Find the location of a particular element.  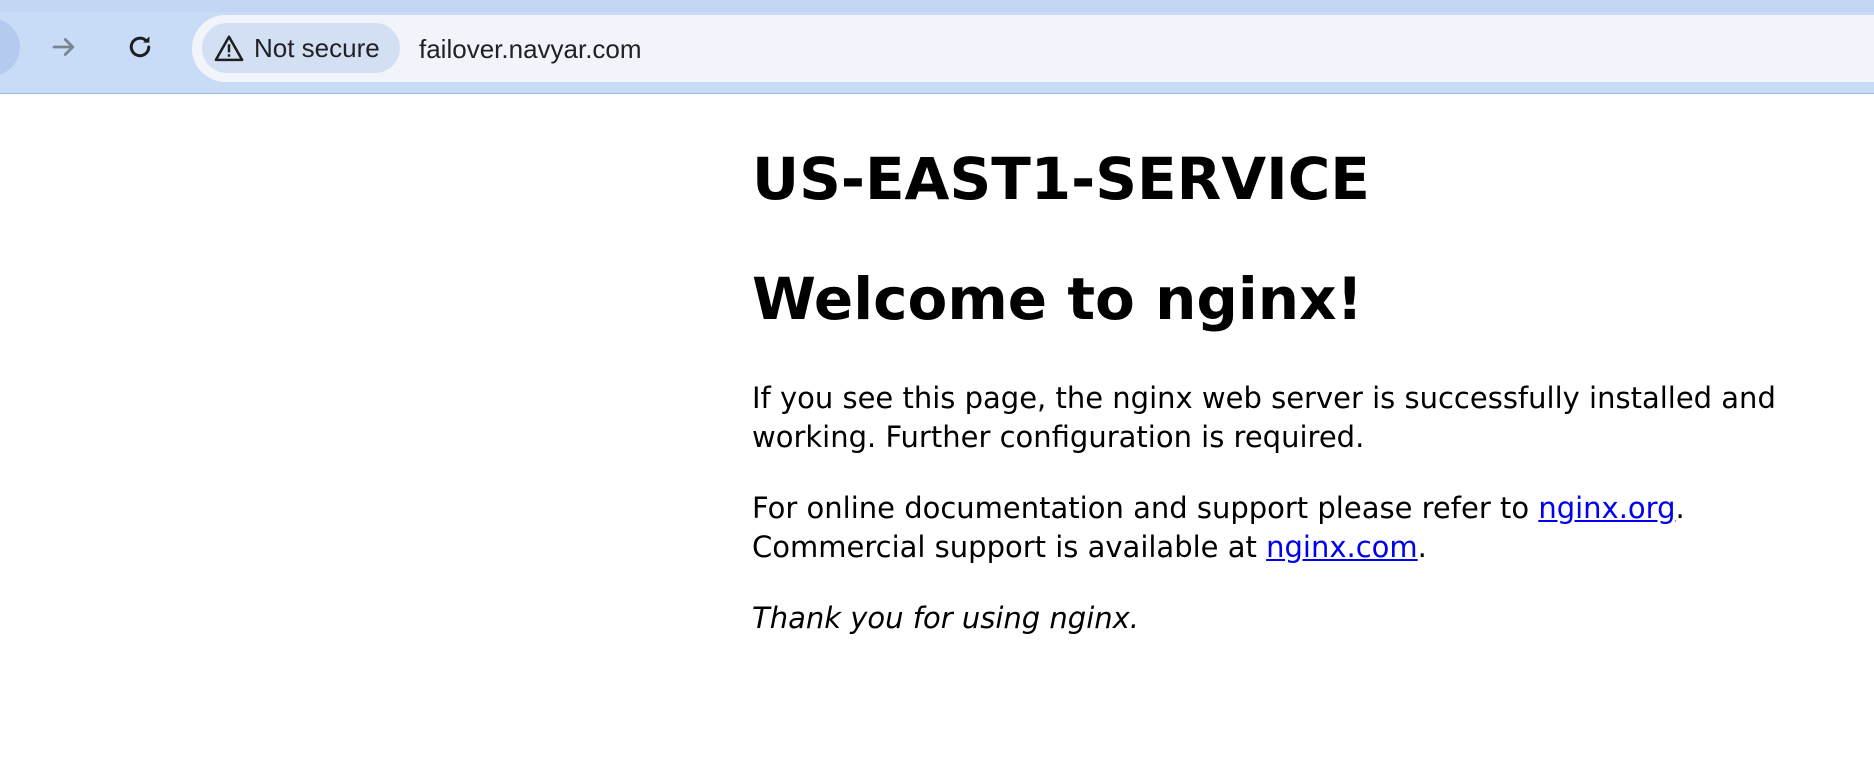

toolbar-top-strip is located at coordinates (937, 6).